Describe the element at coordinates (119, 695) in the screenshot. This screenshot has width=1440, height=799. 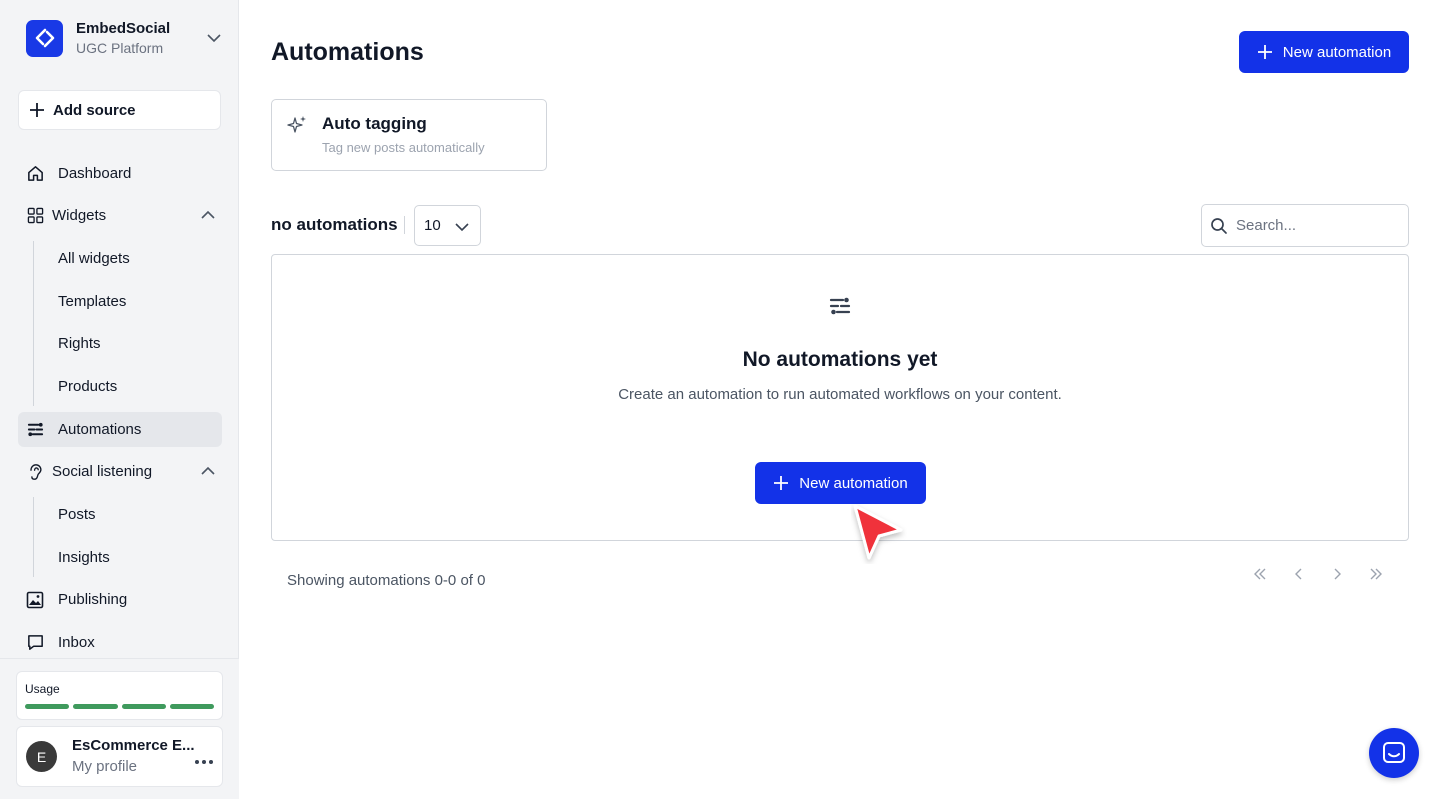
I see `usage-widget: Usage` at that location.